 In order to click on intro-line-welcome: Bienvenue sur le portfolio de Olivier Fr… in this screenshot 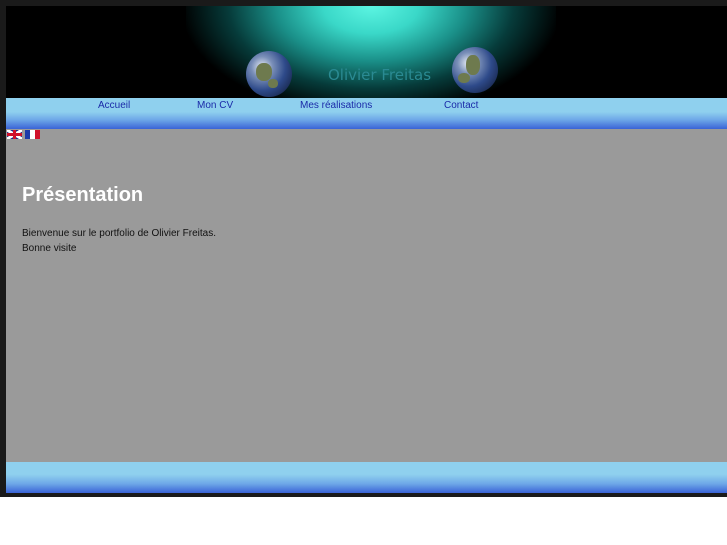, I will do `click(119, 233)`.